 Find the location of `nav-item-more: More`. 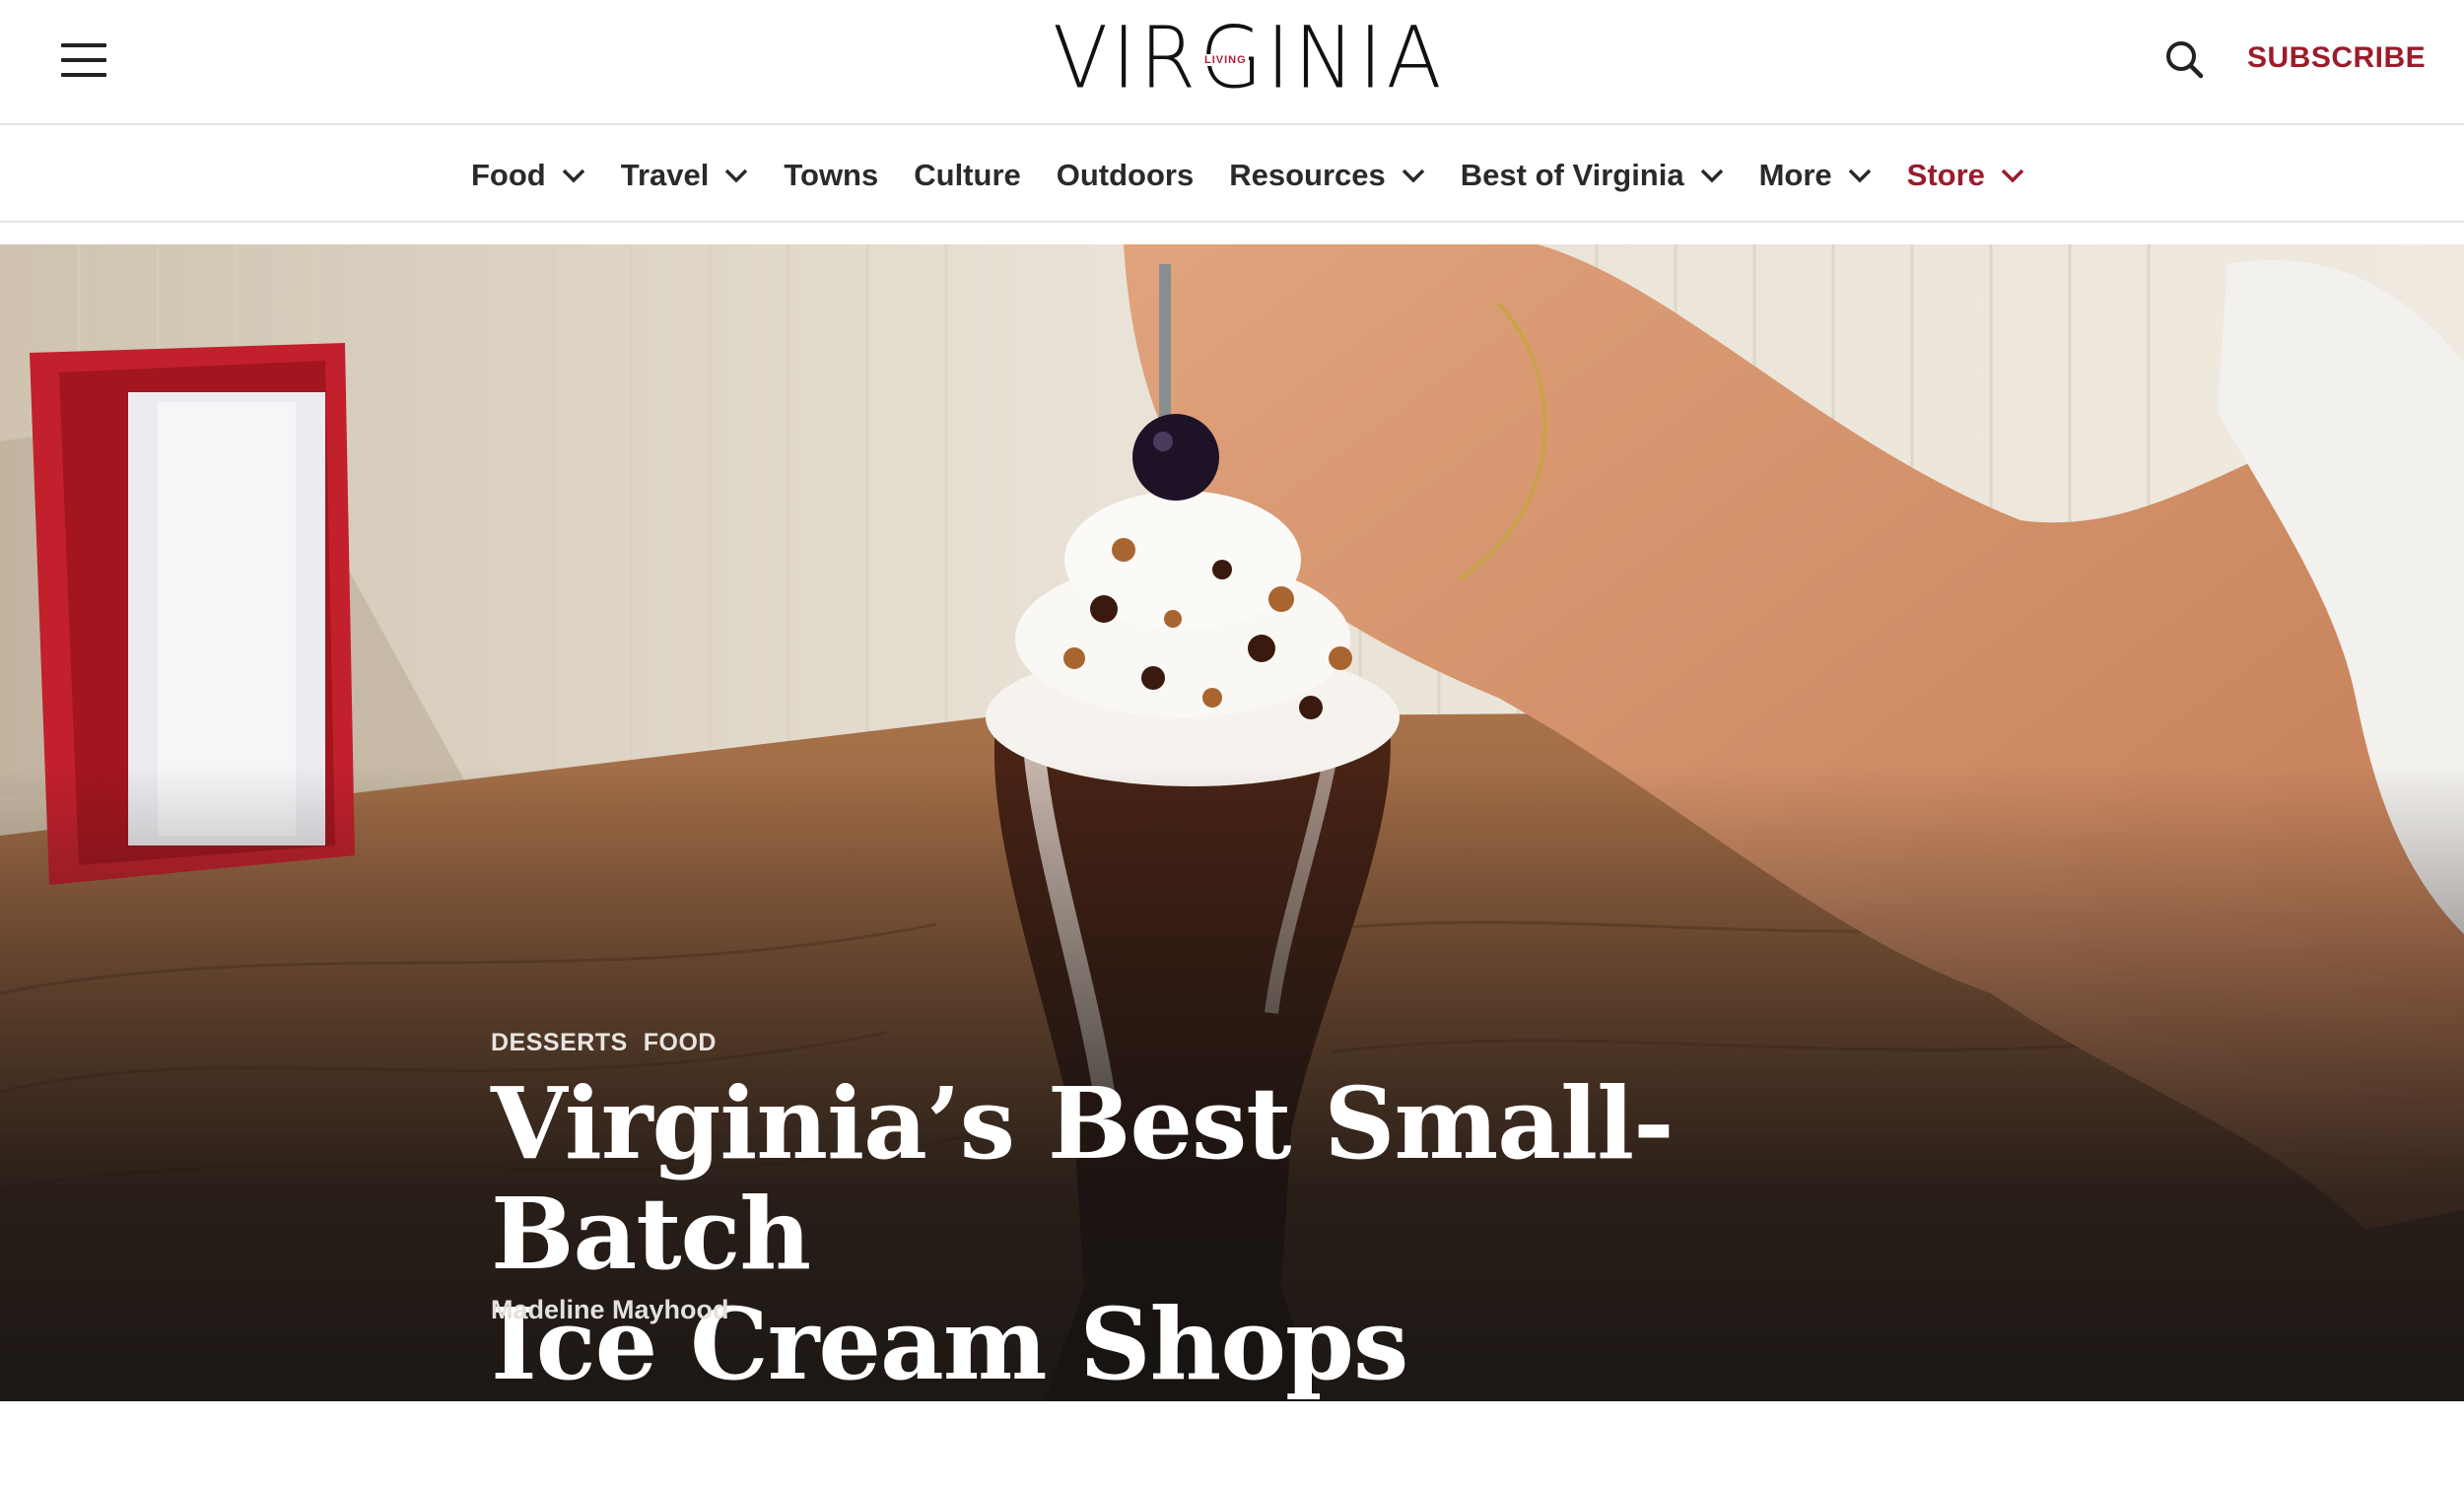

nav-item-more: More is located at coordinates (1815, 175).